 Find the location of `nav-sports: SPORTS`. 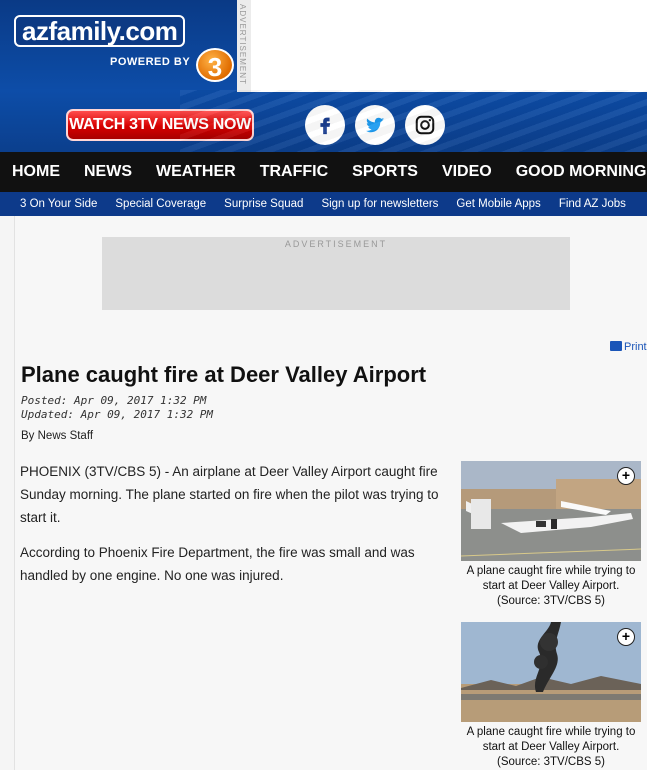

nav-sports: SPORTS is located at coordinates (385, 172).